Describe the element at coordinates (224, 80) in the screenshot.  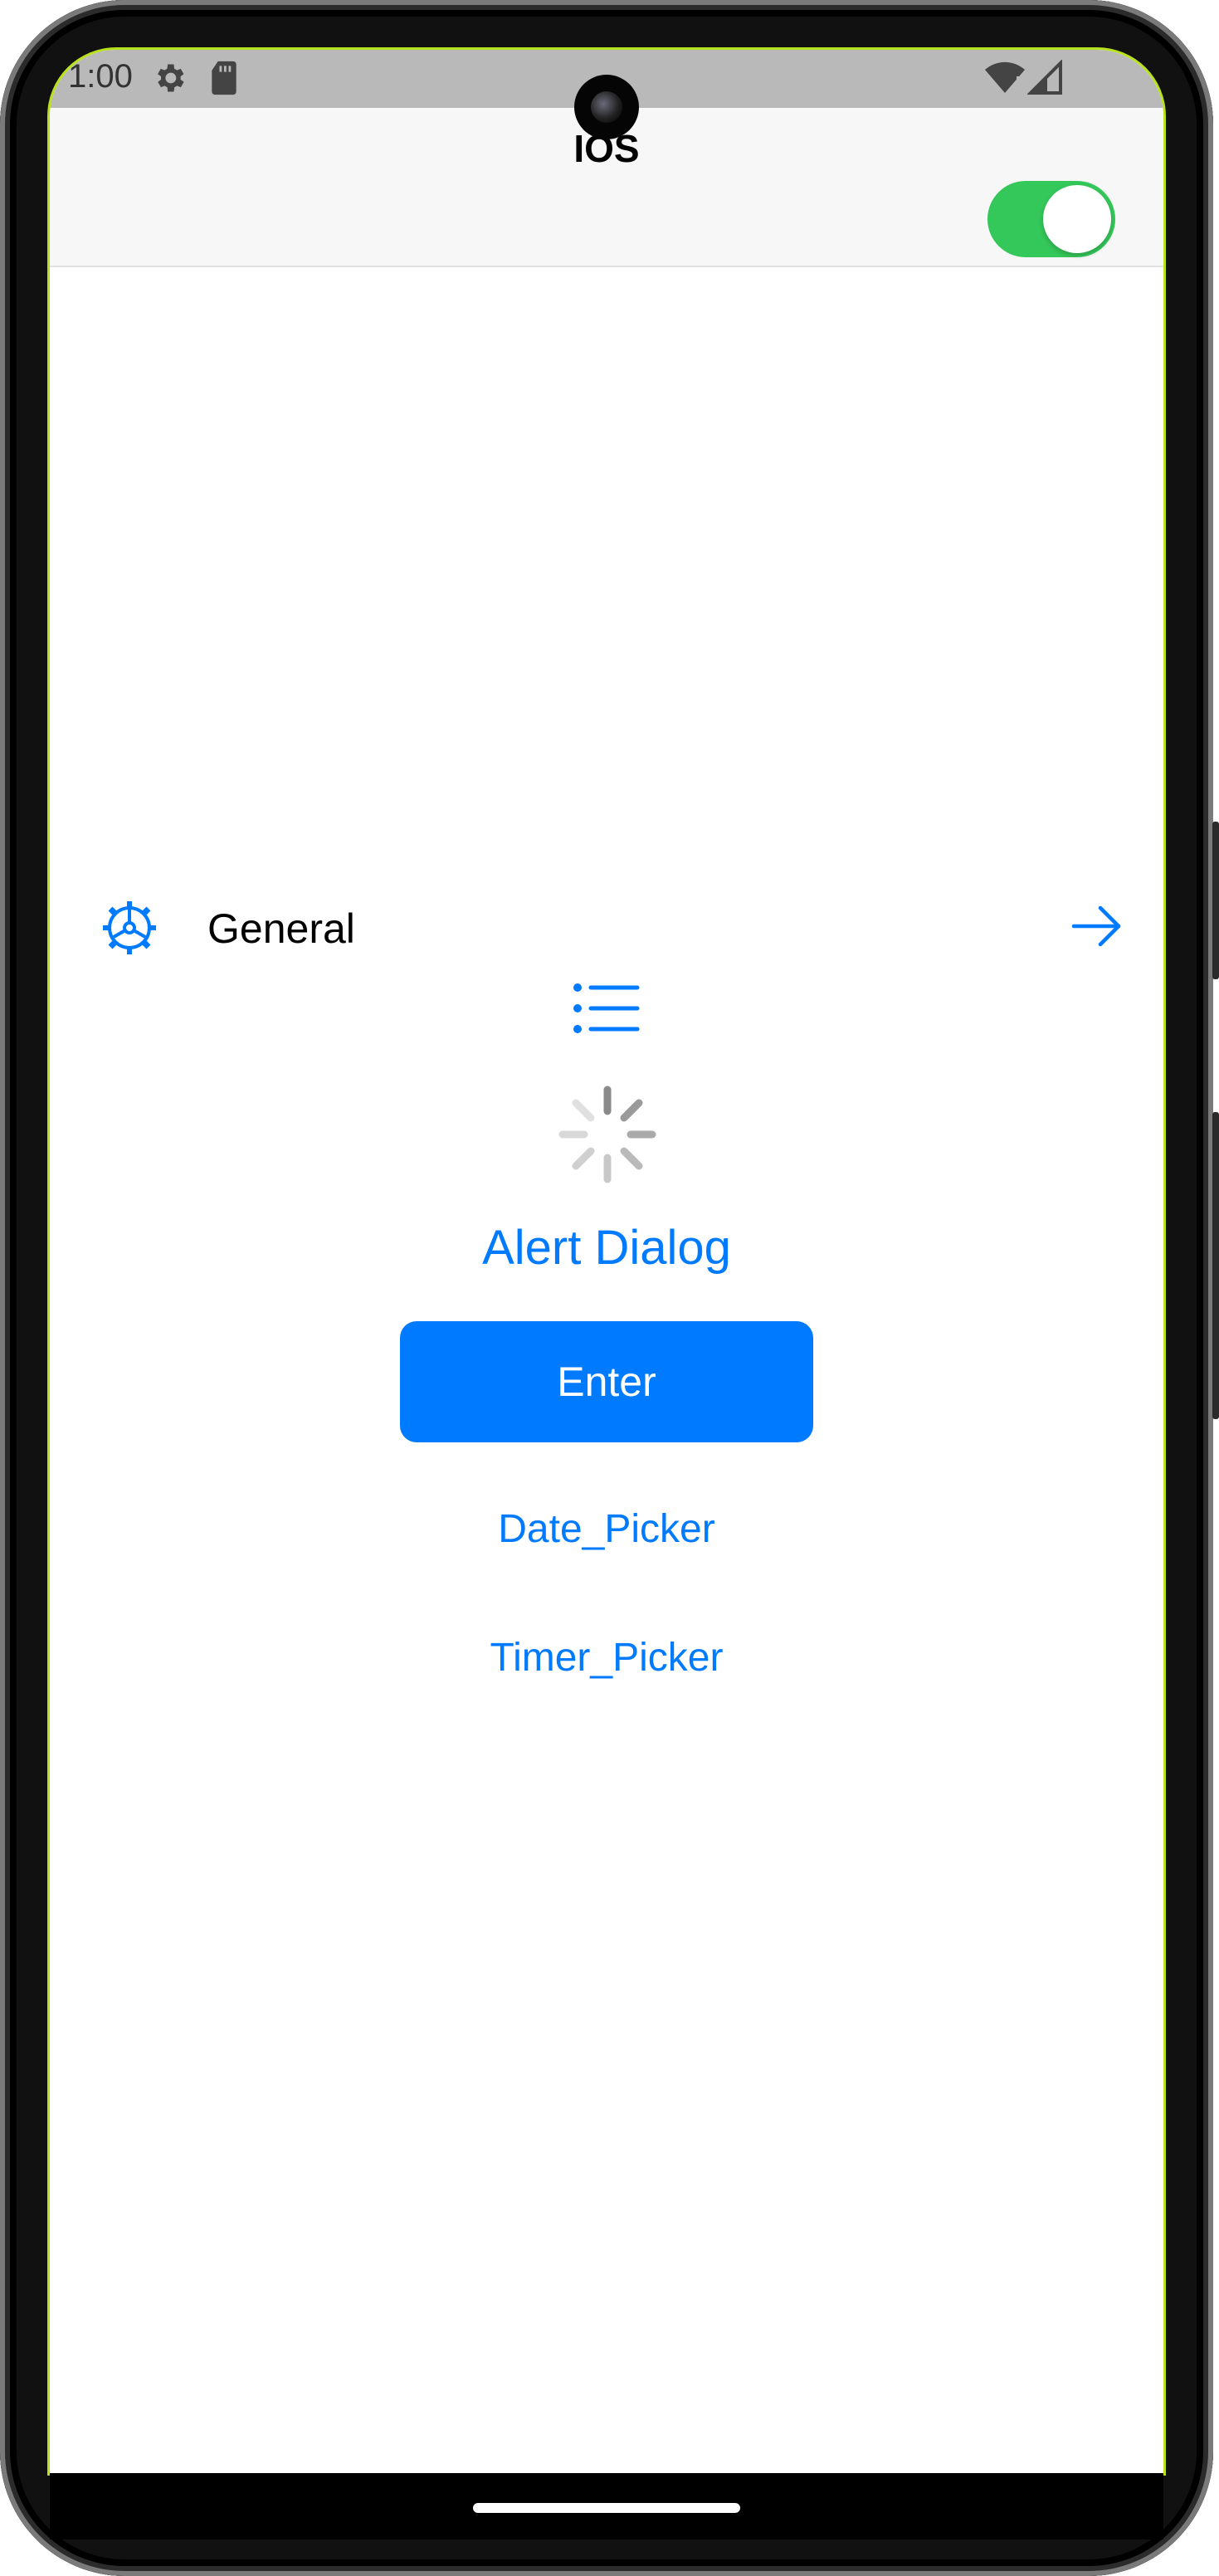
I see `sd-card-icon` at that location.